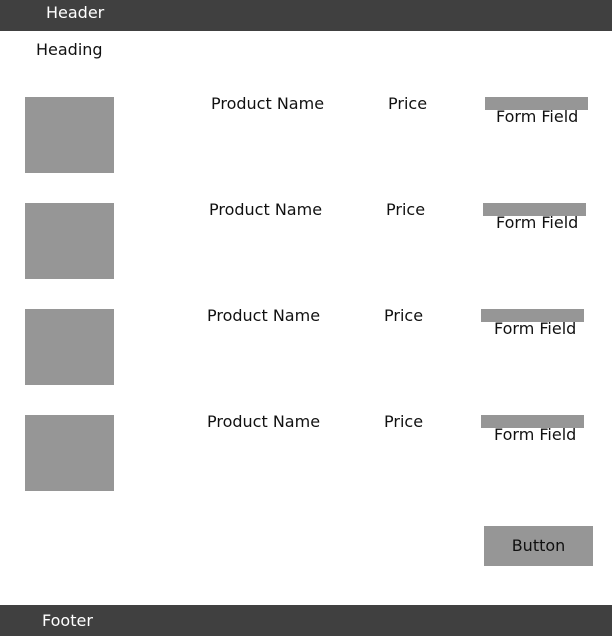 This screenshot has height=636, width=612. What do you see at coordinates (67, 620) in the screenshot?
I see `footer-title: Footer` at bounding box center [67, 620].